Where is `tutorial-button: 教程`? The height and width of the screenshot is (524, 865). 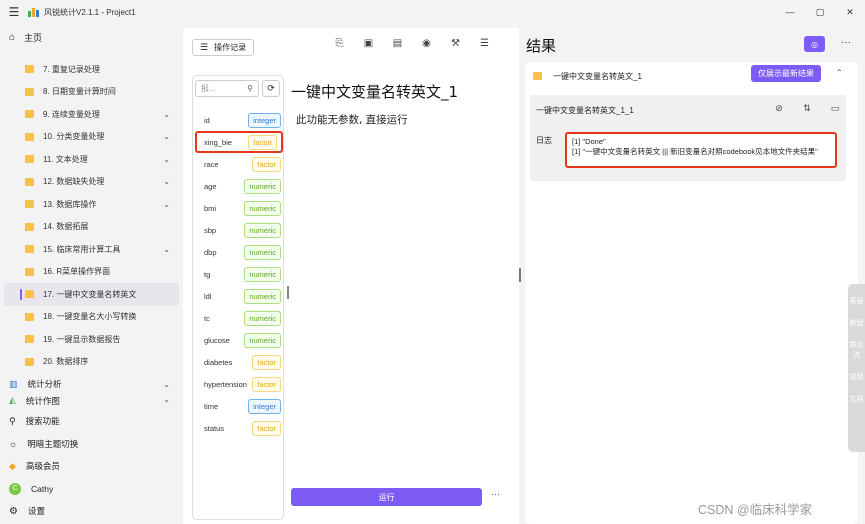
tutorial-button: 教程 is located at coordinates (856, 323).